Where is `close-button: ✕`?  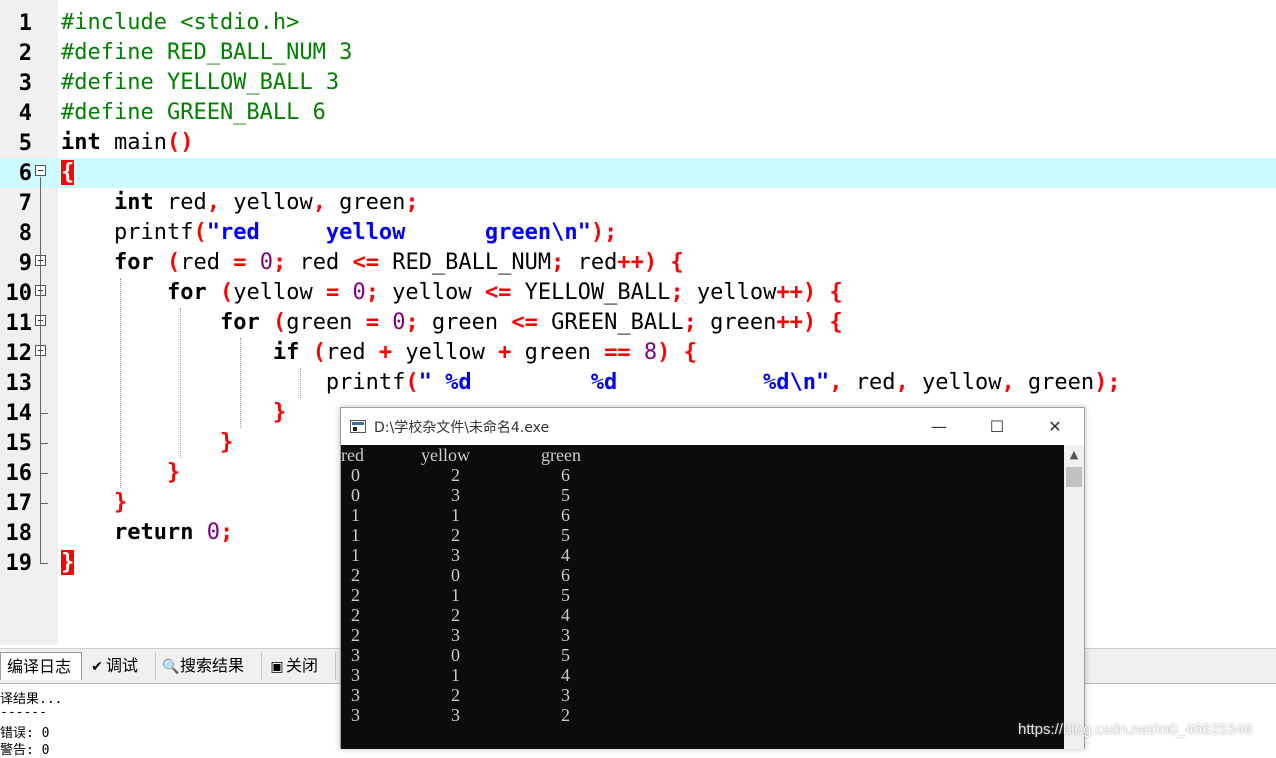
close-button: ✕ is located at coordinates (1055, 426).